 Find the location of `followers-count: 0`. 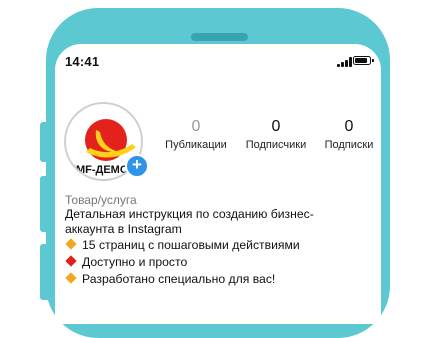

followers-count: 0 is located at coordinates (276, 126).